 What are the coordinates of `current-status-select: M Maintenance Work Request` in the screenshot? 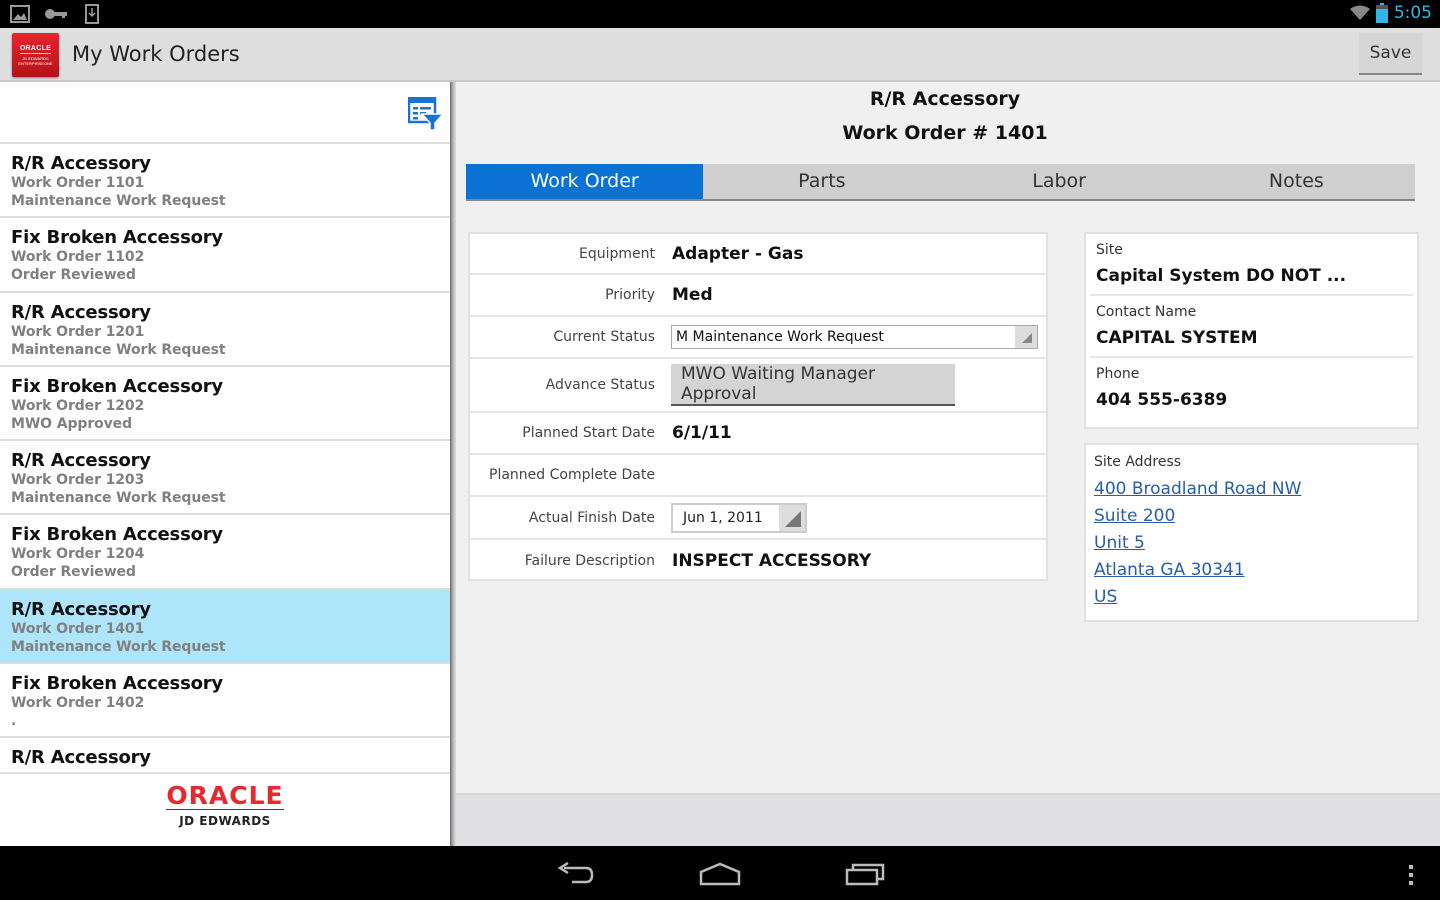 It's located at (854, 337).